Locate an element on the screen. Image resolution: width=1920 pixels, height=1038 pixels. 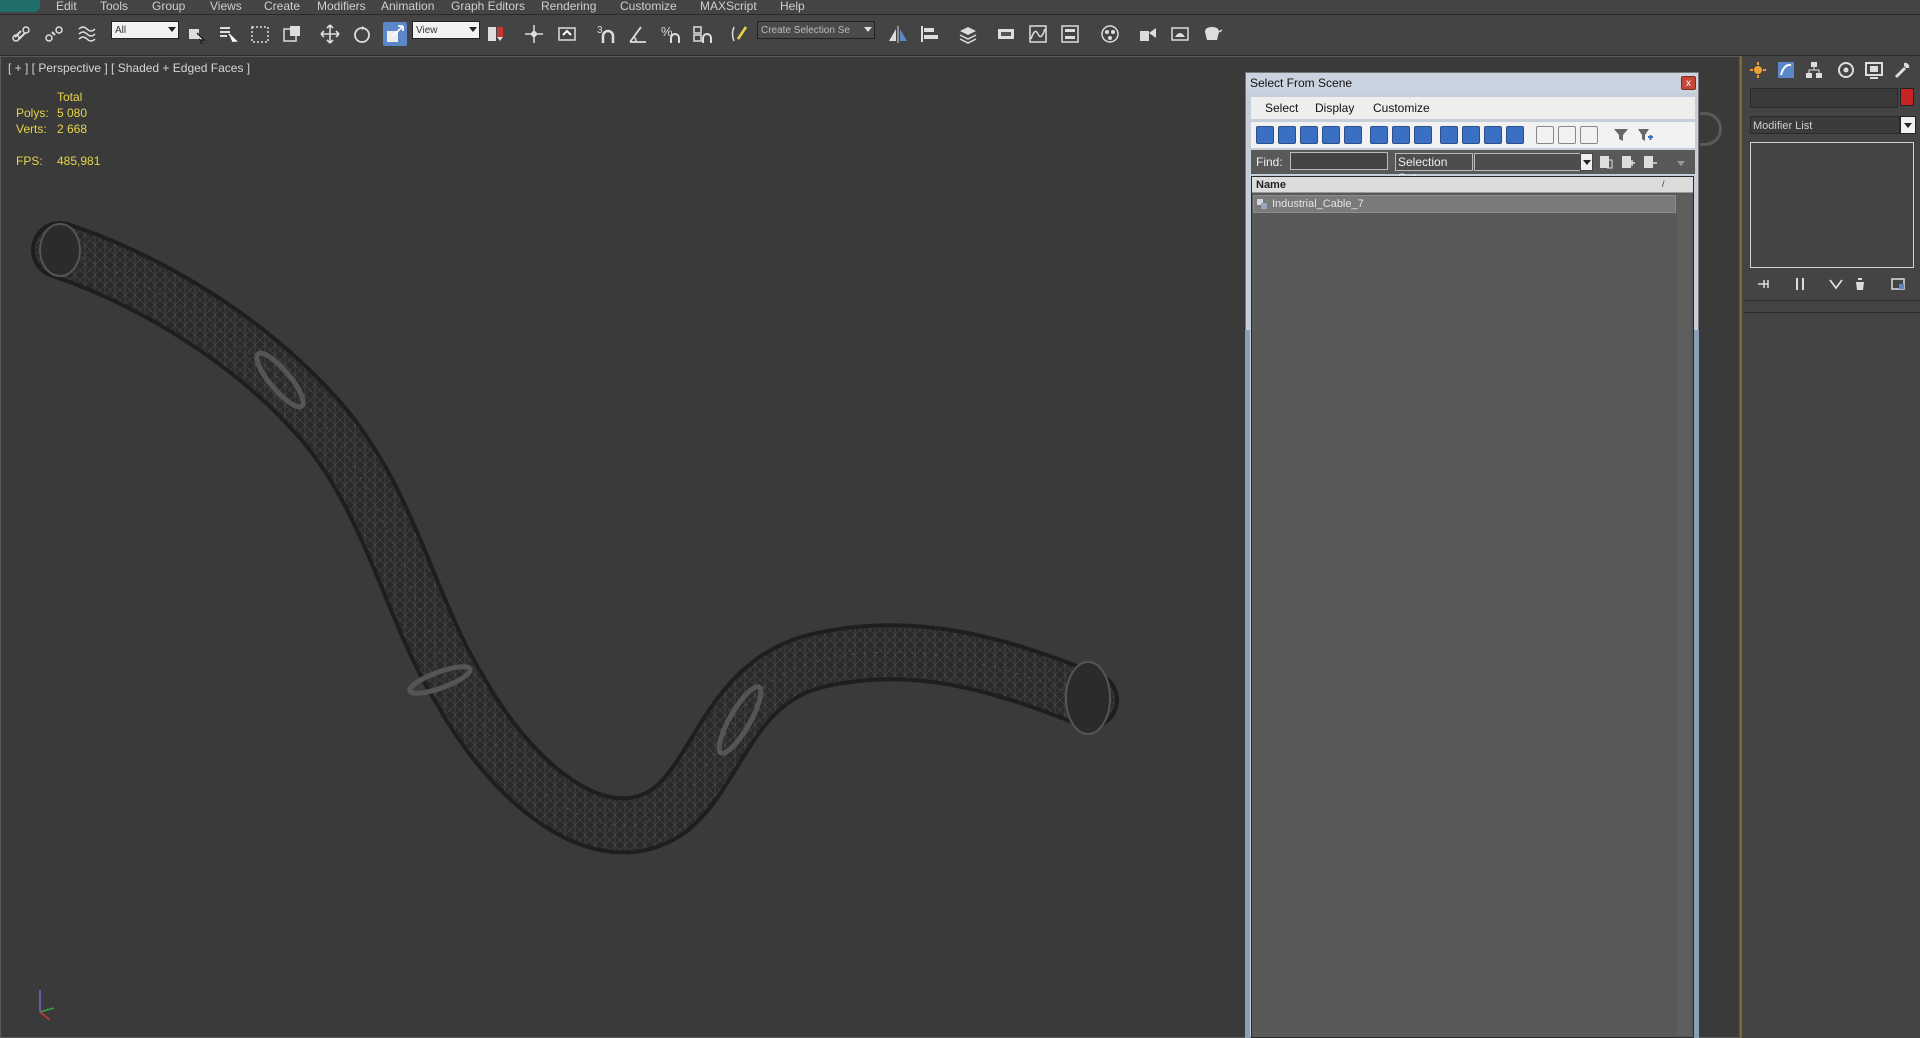
select-by-name-icon is located at coordinates (228, 34).